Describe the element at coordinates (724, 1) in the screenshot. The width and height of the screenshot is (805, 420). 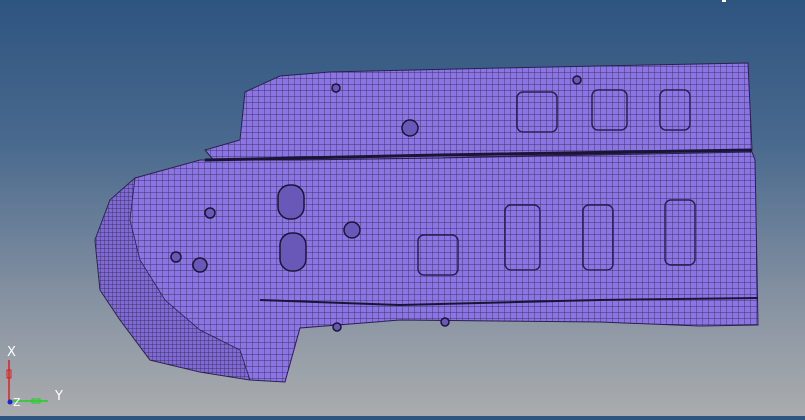
I see `corner-marker` at that location.